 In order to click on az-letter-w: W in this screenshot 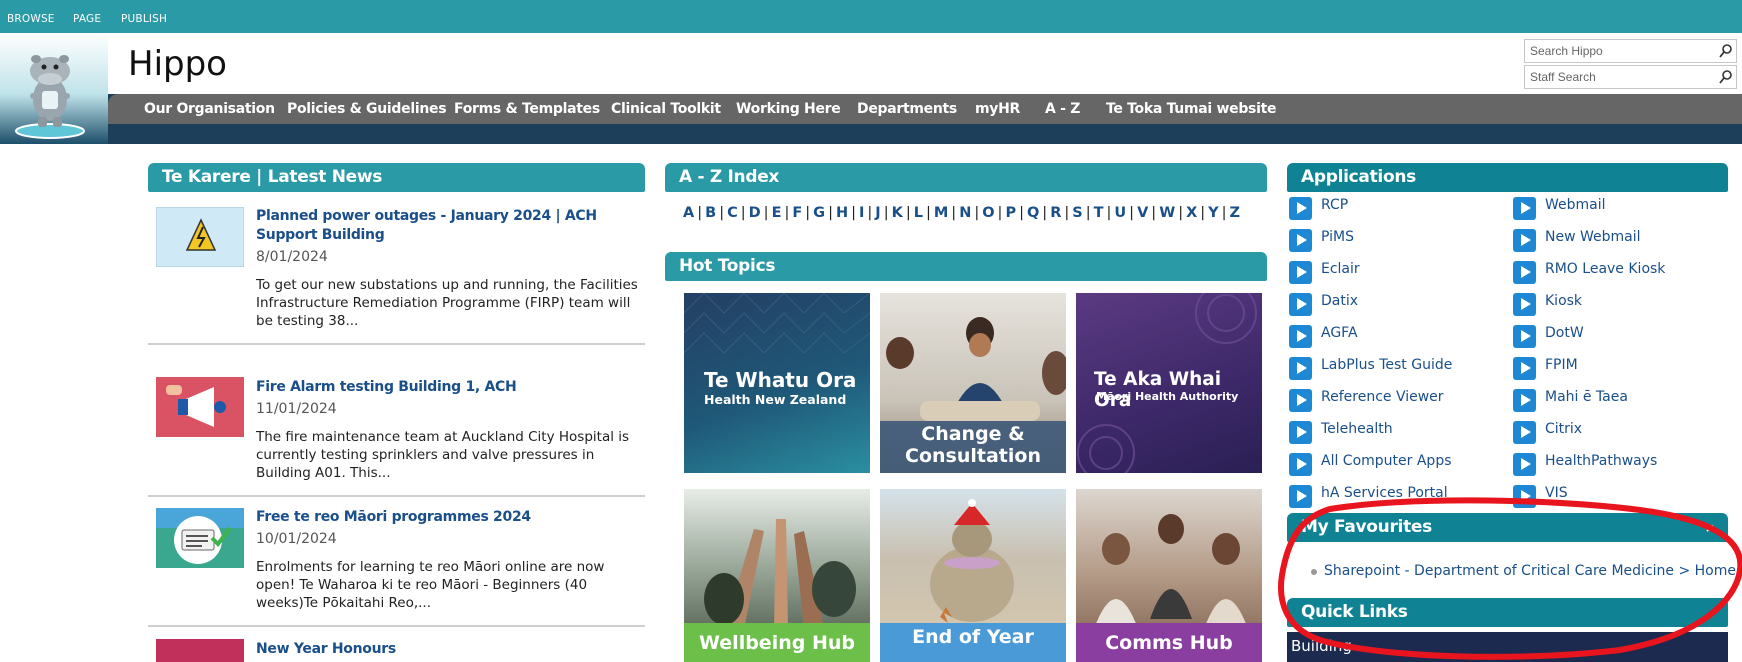, I will do `click(1167, 213)`.